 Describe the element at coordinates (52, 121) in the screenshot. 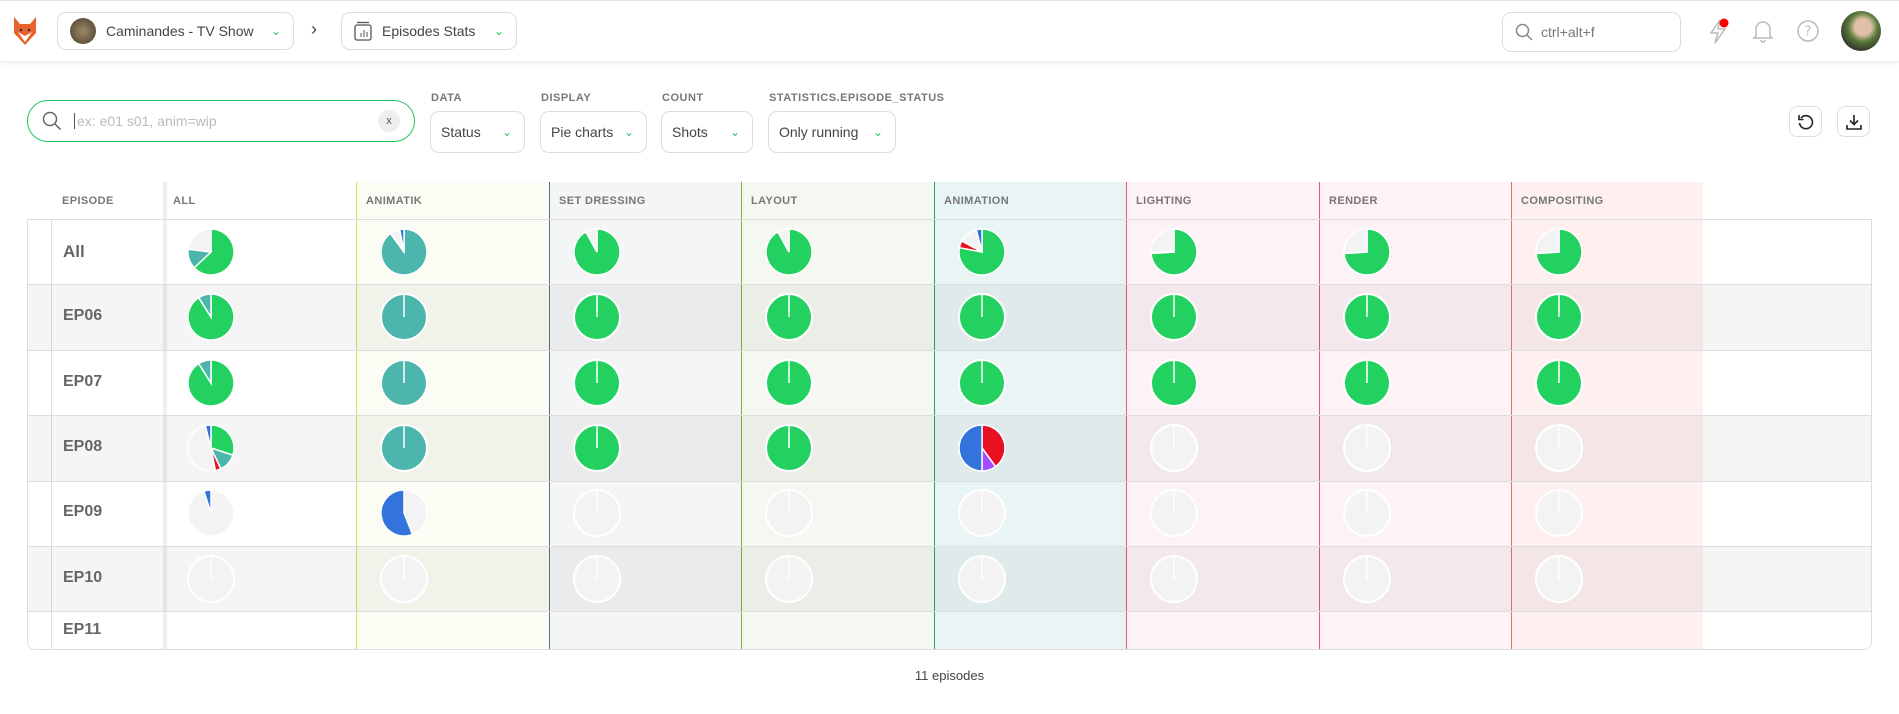

I see `search-icon` at that location.